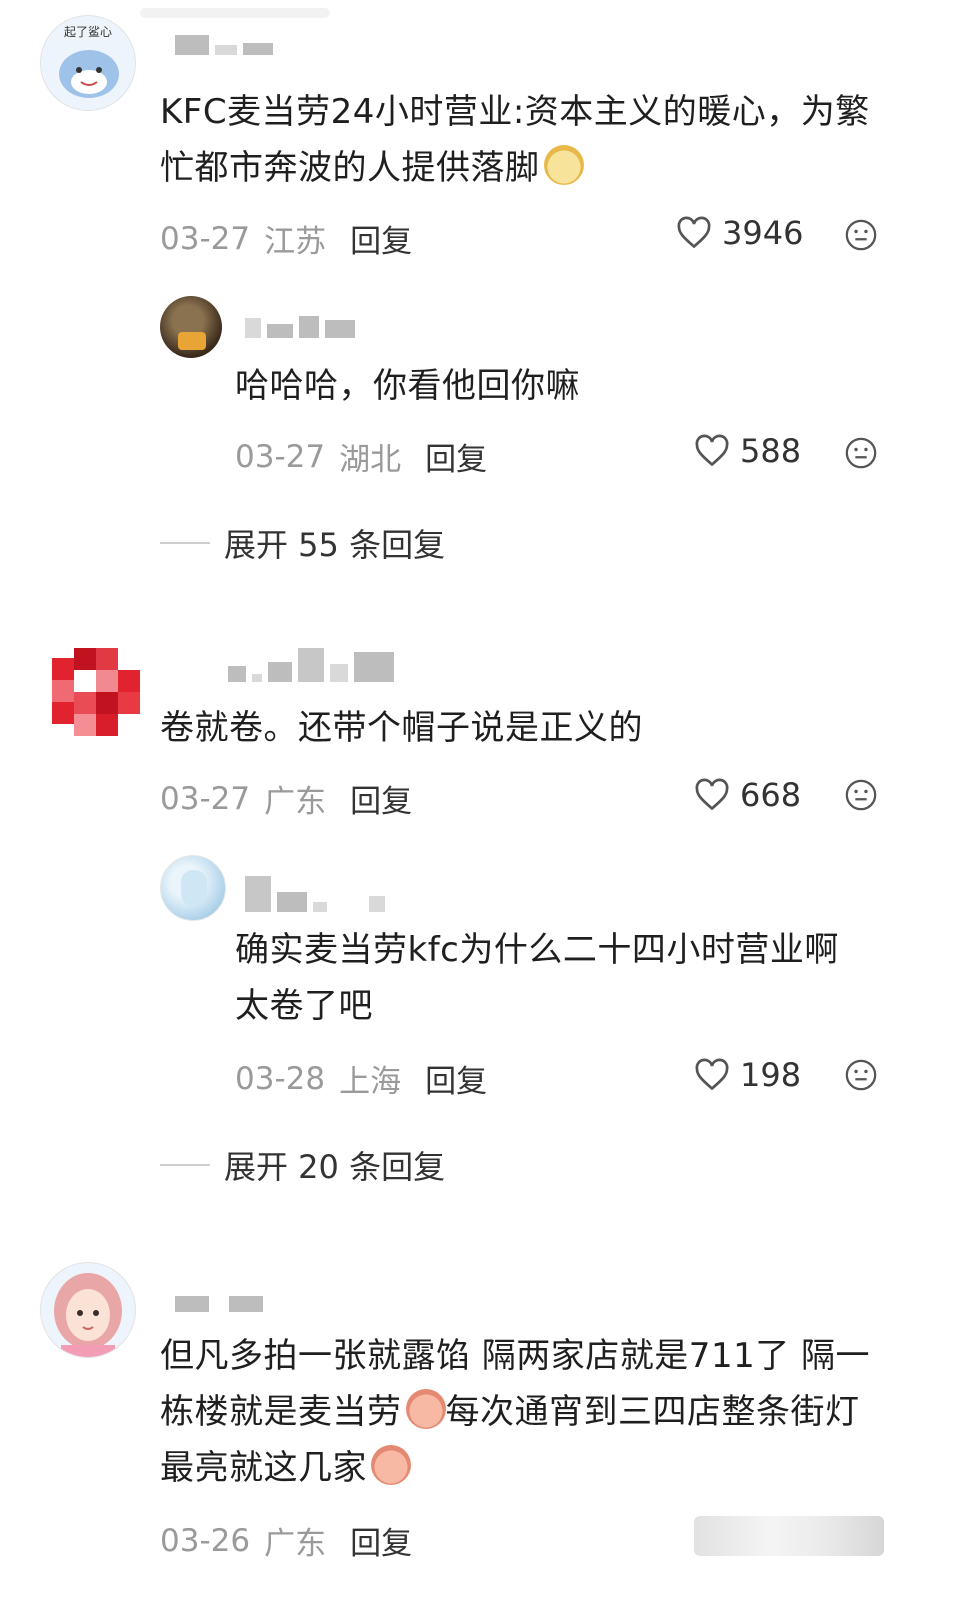 The width and height of the screenshot is (960, 1610). Describe the element at coordinates (205, 1540) in the screenshot. I see `comment-date: 03-26` at that location.